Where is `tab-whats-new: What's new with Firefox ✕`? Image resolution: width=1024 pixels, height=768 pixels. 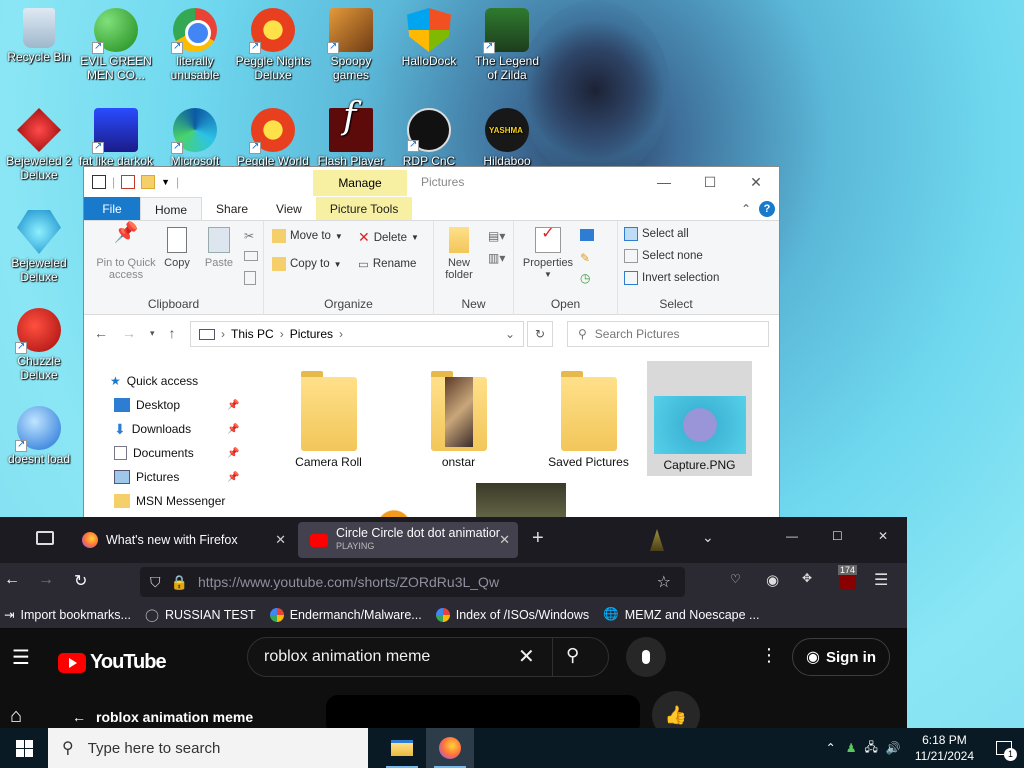 tab-whats-new: What's new with Firefox ✕ is located at coordinates (182, 540).